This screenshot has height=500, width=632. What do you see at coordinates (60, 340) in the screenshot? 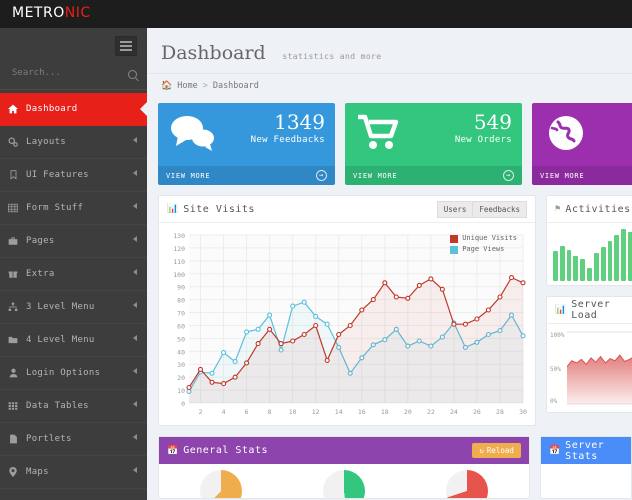
I see `sidebar-item-label: 4 Level Menu` at bounding box center [60, 340].